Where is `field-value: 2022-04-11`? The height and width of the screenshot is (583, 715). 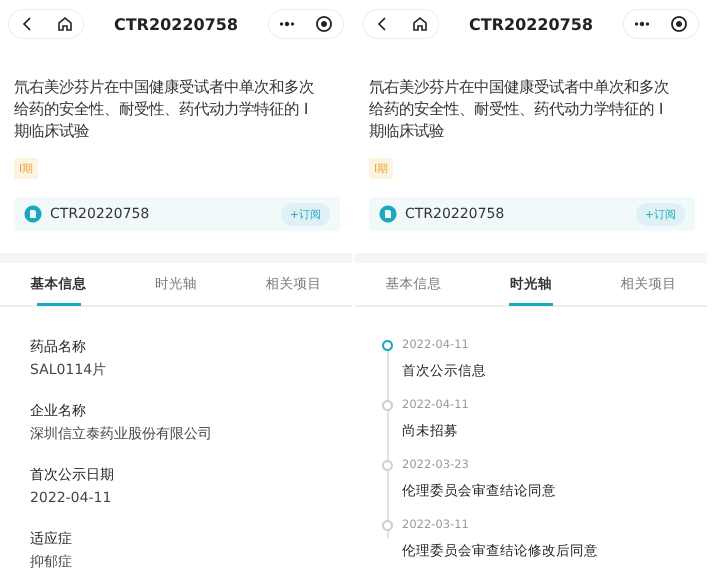
field-value: 2022-04-11 is located at coordinates (71, 498).